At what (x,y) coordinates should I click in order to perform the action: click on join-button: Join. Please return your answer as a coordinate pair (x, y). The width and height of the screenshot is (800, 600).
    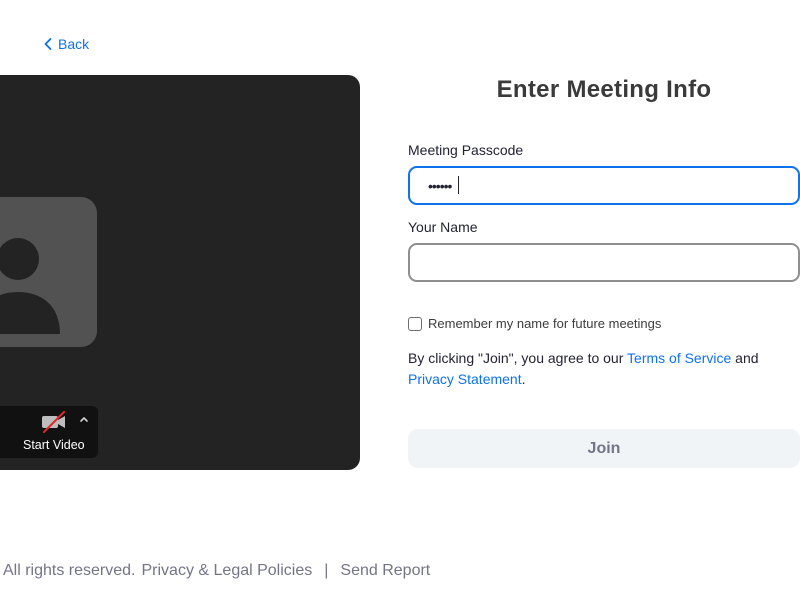
    Looking at the image, I should click on (604, 448).